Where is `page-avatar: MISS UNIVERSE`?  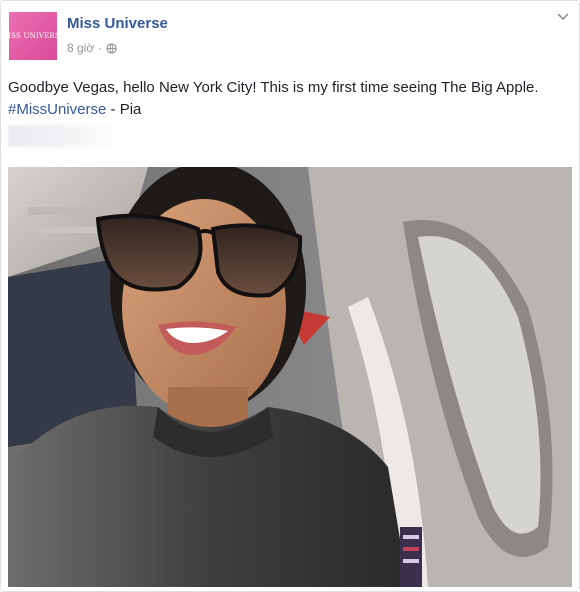 page-avatar: MISS UNIVERSE is located at coordinates (33, 36).